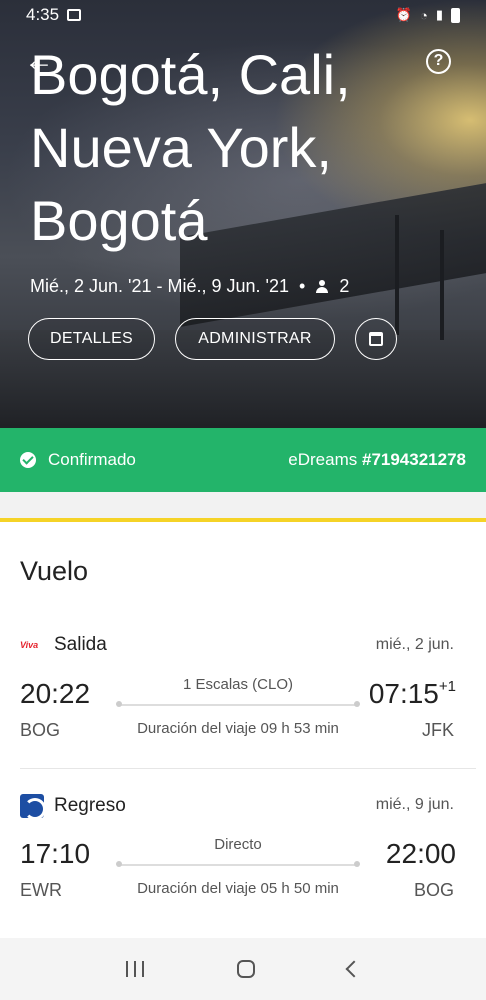 The height and width of the screenshot is (1000, 486). What do you see at coordinates (322, 286) in the screenshot?
I see `person-icon` at bounding box center [322, 286].